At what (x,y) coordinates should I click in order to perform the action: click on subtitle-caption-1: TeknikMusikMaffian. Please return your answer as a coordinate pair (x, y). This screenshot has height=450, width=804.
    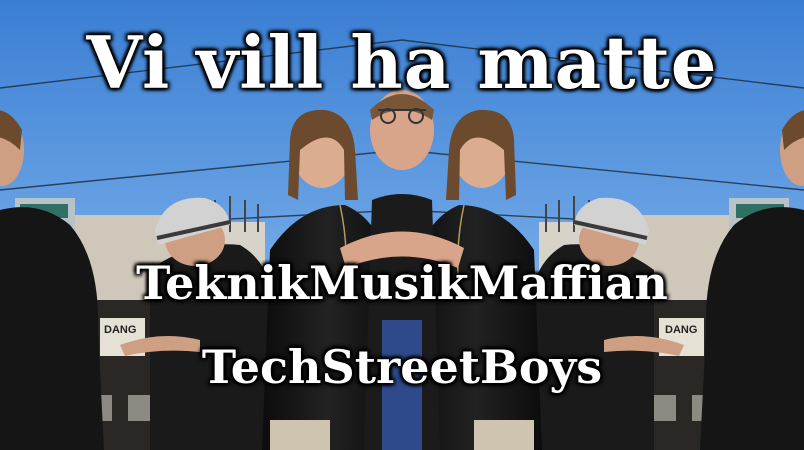
    Looking at the image, I should click on (402, 283).